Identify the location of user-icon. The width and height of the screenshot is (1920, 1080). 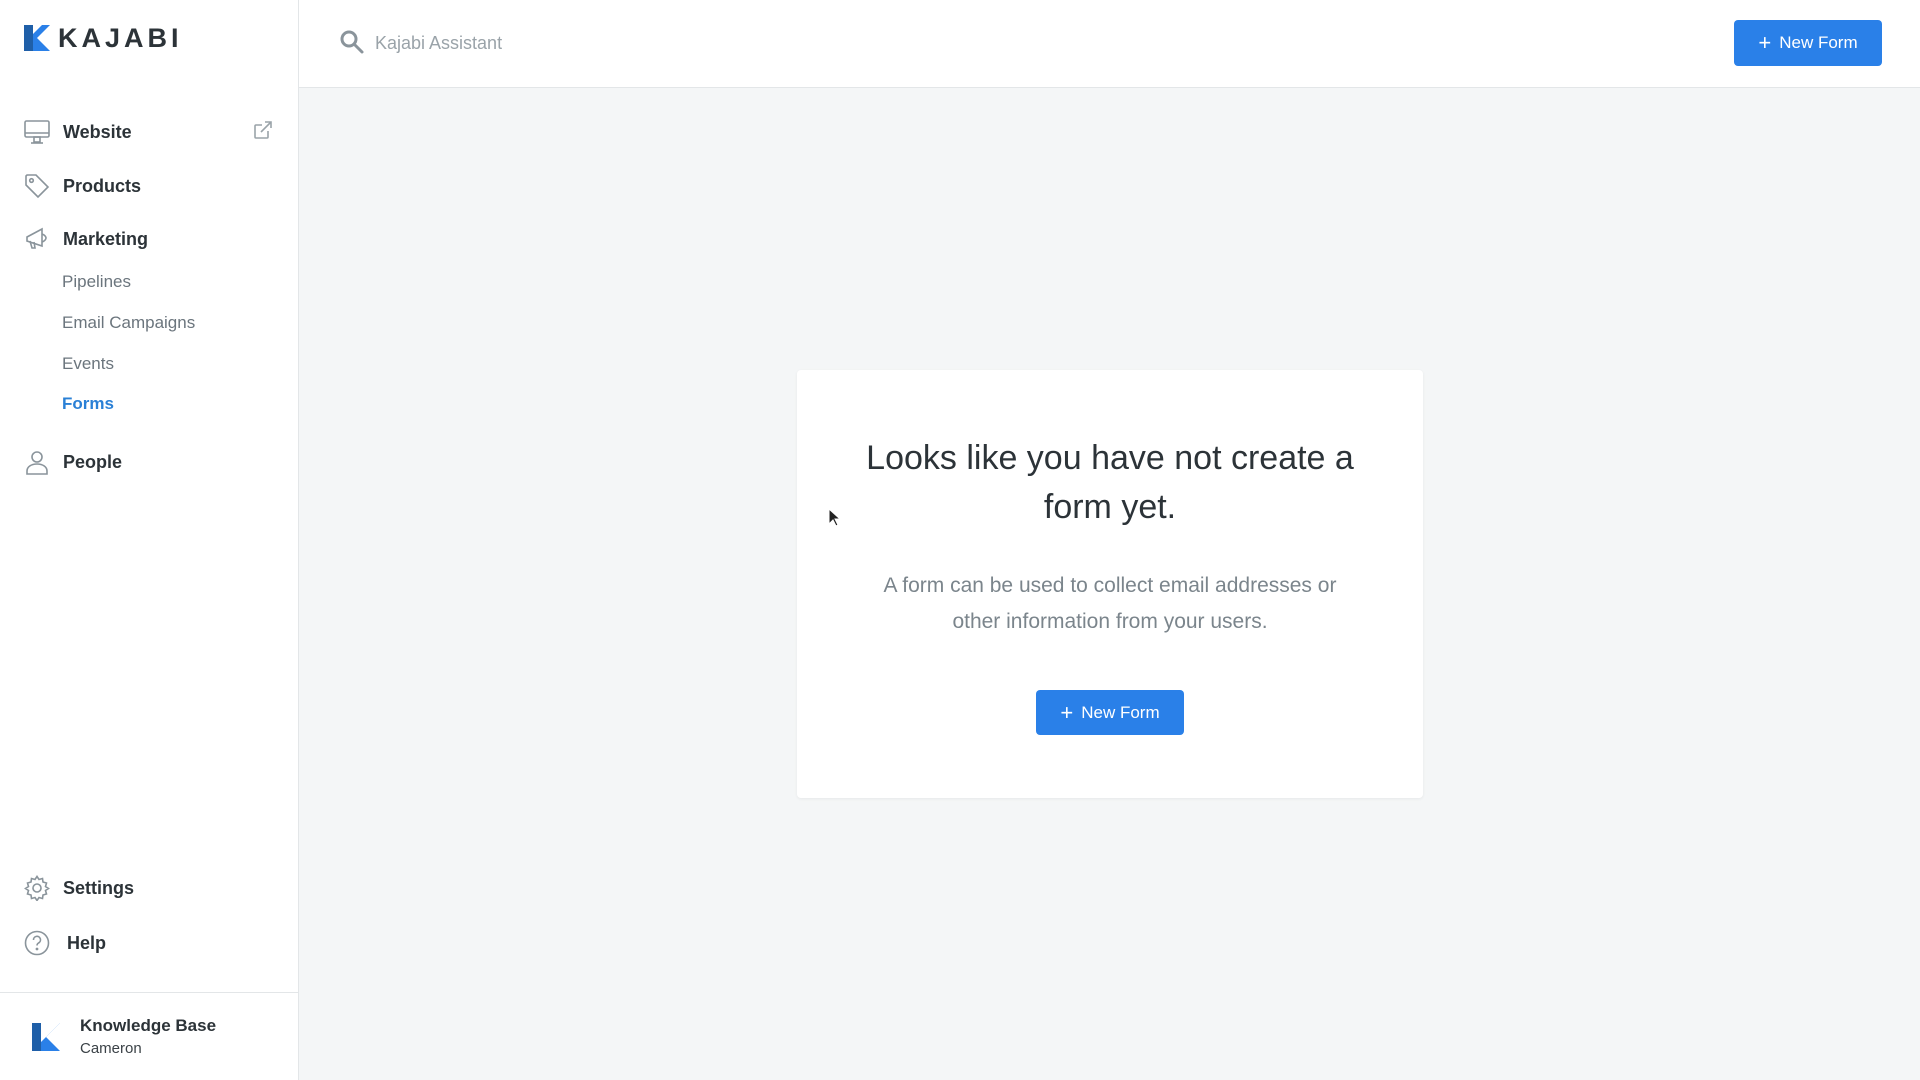
(37, 462).